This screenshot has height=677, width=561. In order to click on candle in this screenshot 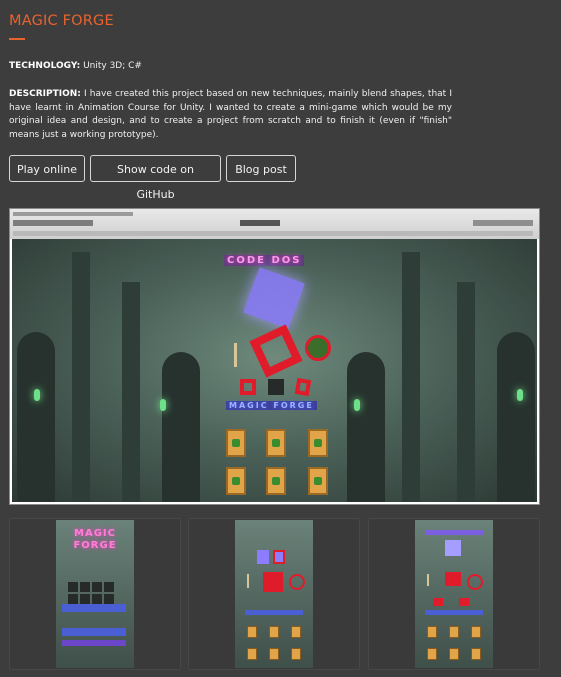, I will do `click(235, 355)`.